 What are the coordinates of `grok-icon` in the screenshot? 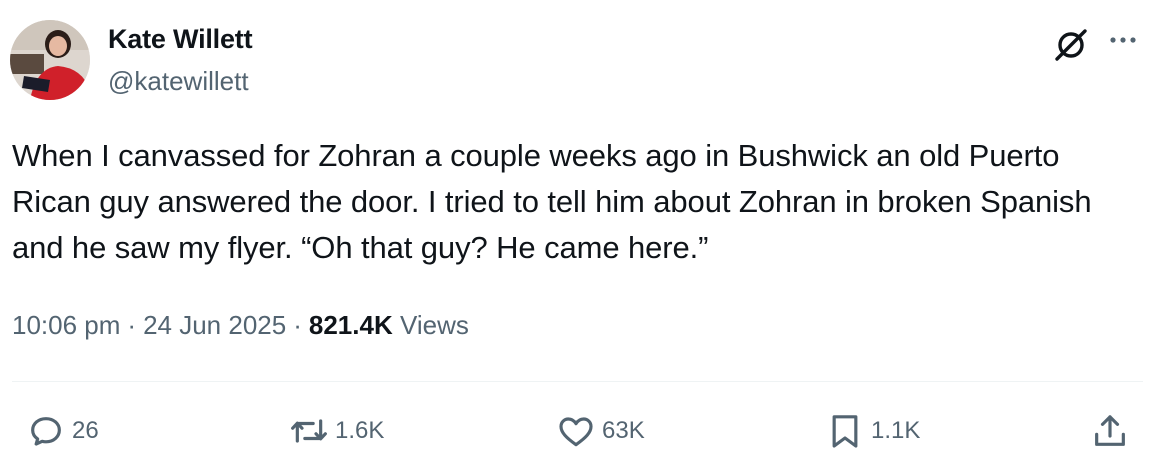 It's located at (1071, 45).